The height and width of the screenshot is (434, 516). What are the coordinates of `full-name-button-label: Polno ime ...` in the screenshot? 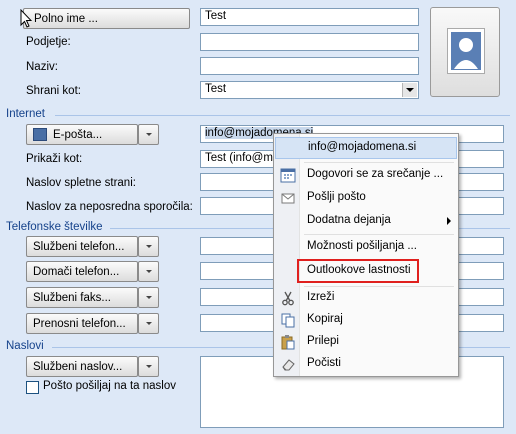 It's located at (66, 18).